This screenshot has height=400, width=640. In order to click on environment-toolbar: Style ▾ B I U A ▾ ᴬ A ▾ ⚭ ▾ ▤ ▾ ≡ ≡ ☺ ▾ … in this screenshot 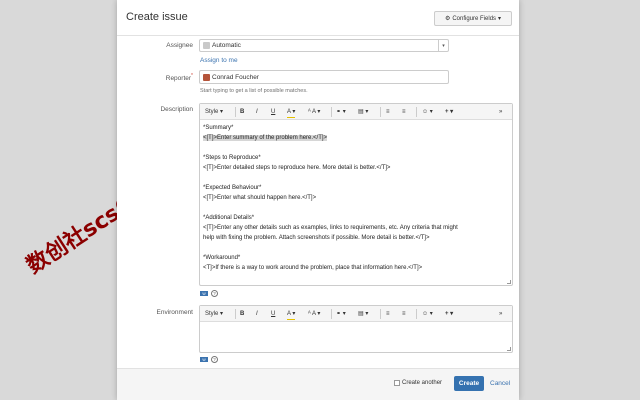, I will do `click(356, 314)`.